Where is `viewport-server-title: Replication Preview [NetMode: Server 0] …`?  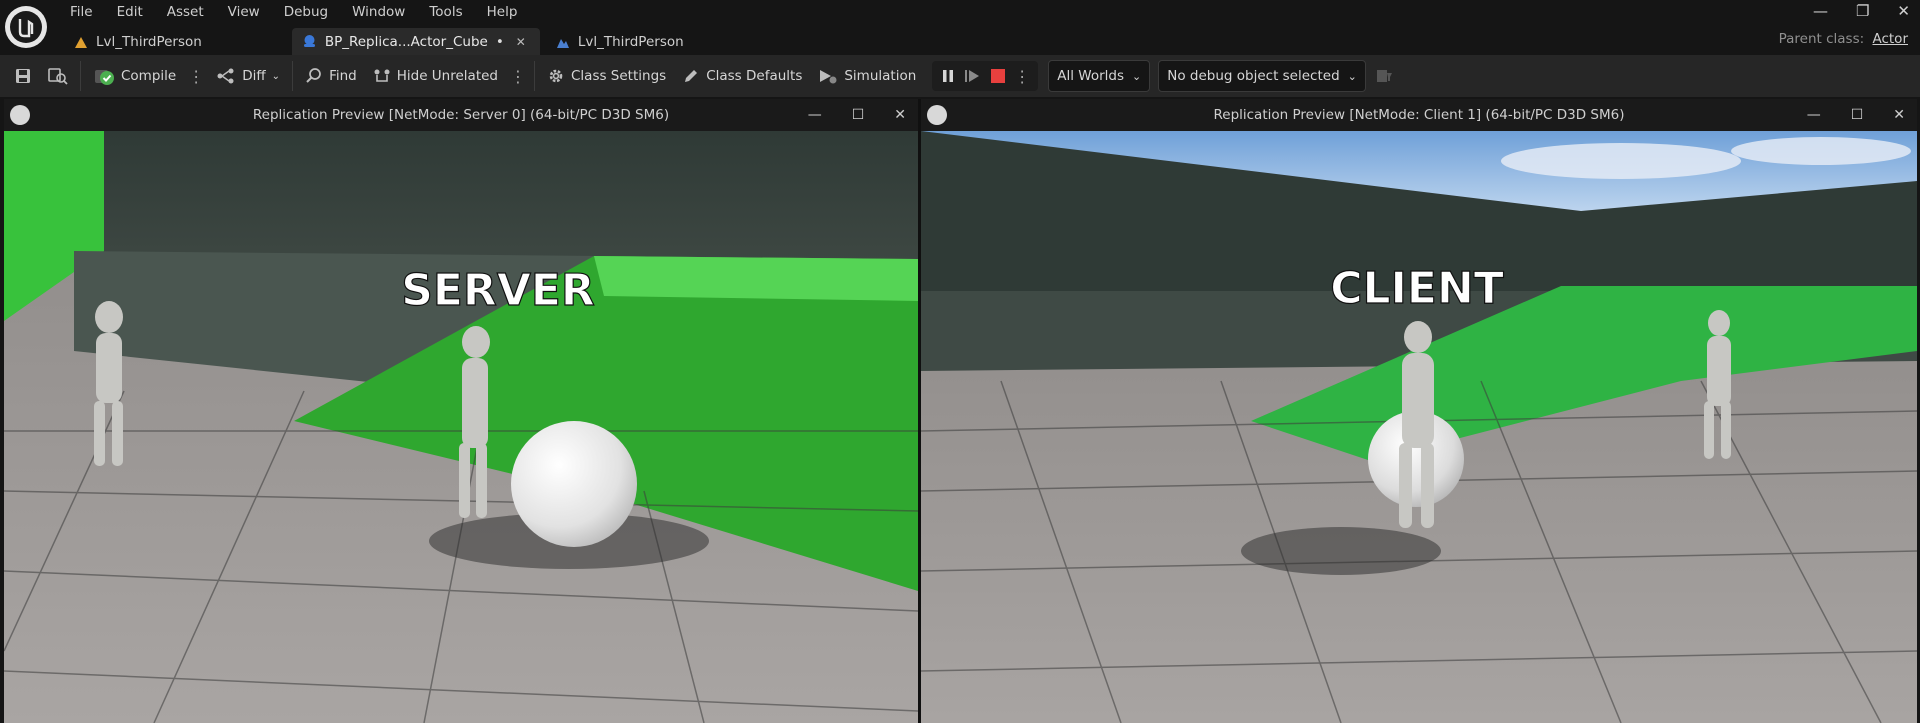
viewport-server-title: Replication Preview [NetMode: Server 0] … is located at coordinates (461, 115).